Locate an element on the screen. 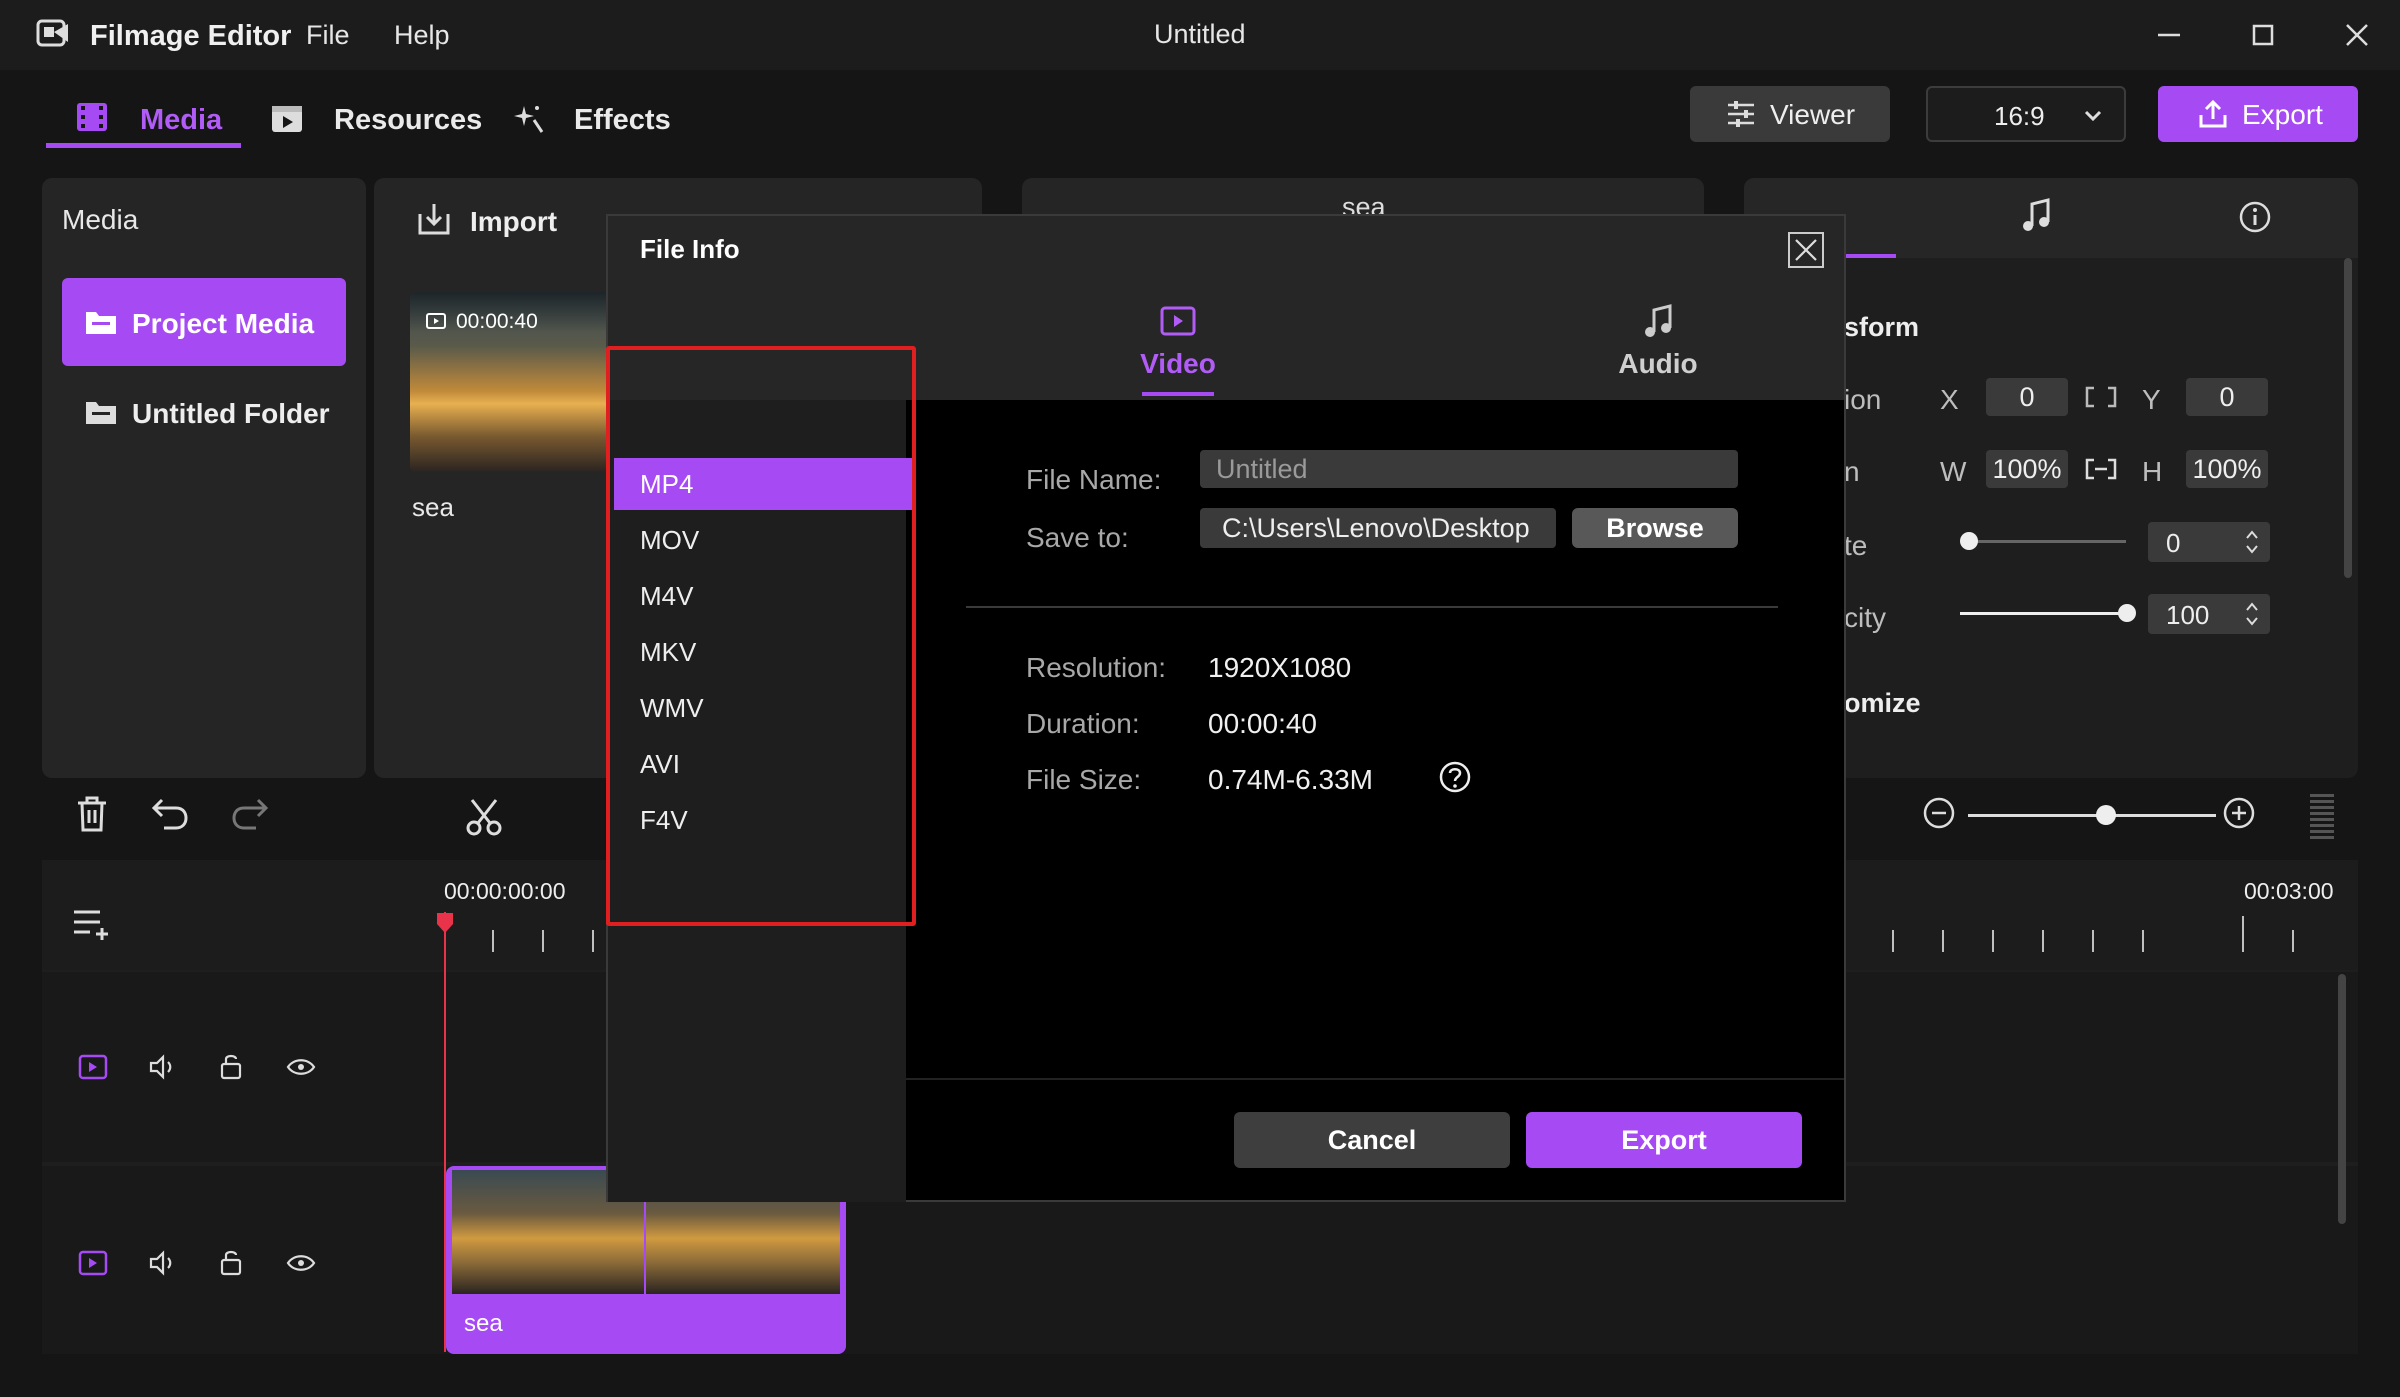 This screenshot has width=2400, height=1397. export-top-button: Export is located at coordinates (2258, 114).